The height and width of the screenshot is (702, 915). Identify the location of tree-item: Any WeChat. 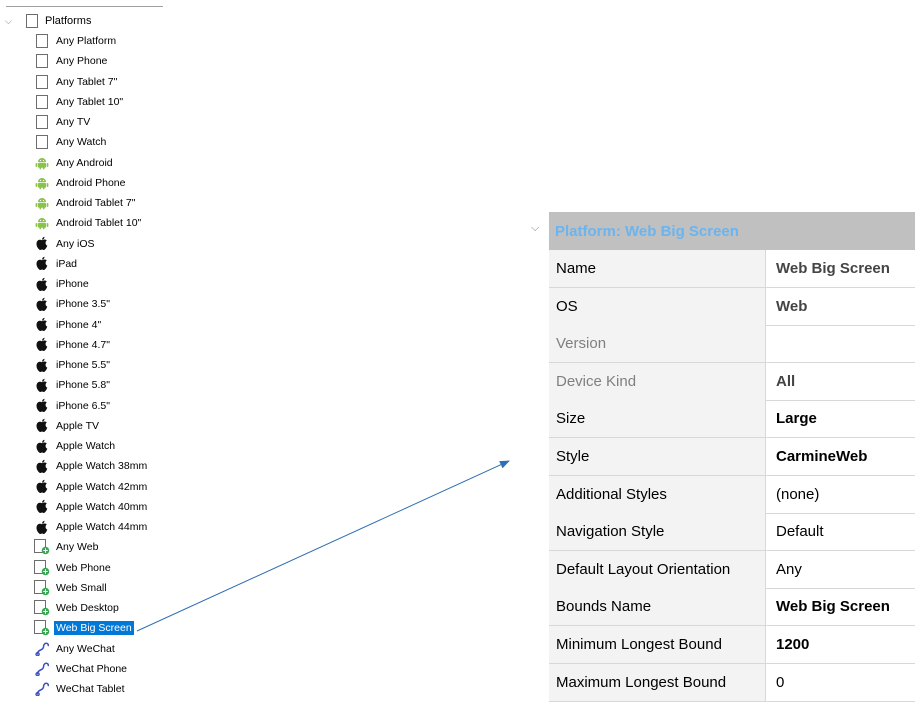
(75, 649).